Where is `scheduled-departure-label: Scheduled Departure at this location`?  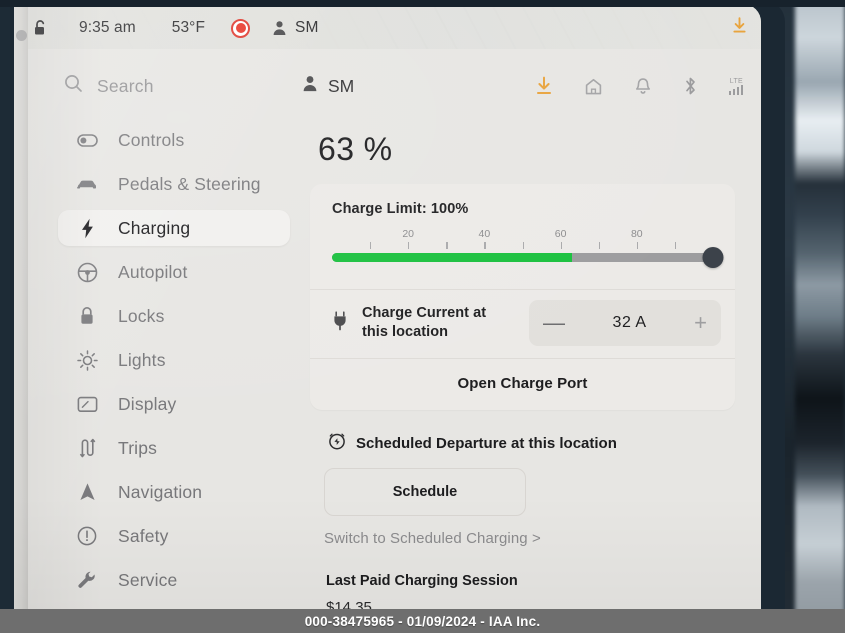 scheduled-departure-label: Scheduled Departure at this location is located at coordinates (486, 443).